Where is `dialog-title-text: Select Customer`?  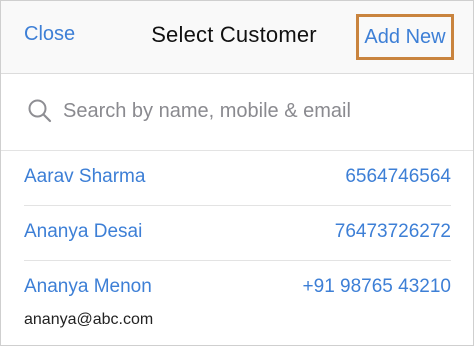
dialog-title-text: Select Customer is located at coordinates (234, 34).